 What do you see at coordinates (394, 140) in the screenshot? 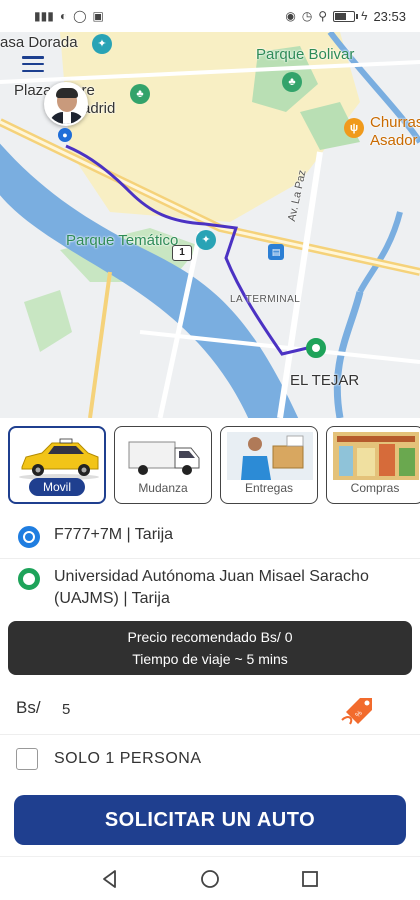
I see `map-label: Asador` at bounding box center [394, 140].